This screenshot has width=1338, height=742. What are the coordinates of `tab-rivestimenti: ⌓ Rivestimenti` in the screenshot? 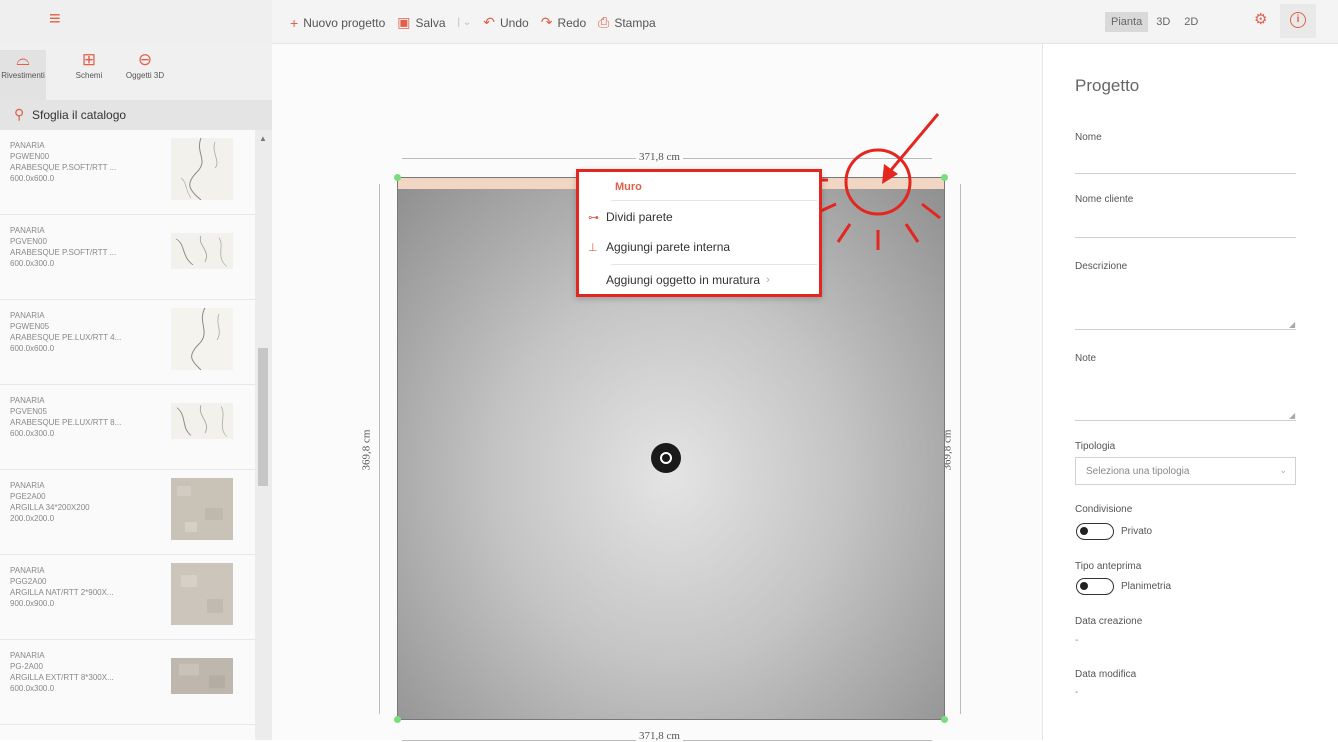 It's located at (23, 75).